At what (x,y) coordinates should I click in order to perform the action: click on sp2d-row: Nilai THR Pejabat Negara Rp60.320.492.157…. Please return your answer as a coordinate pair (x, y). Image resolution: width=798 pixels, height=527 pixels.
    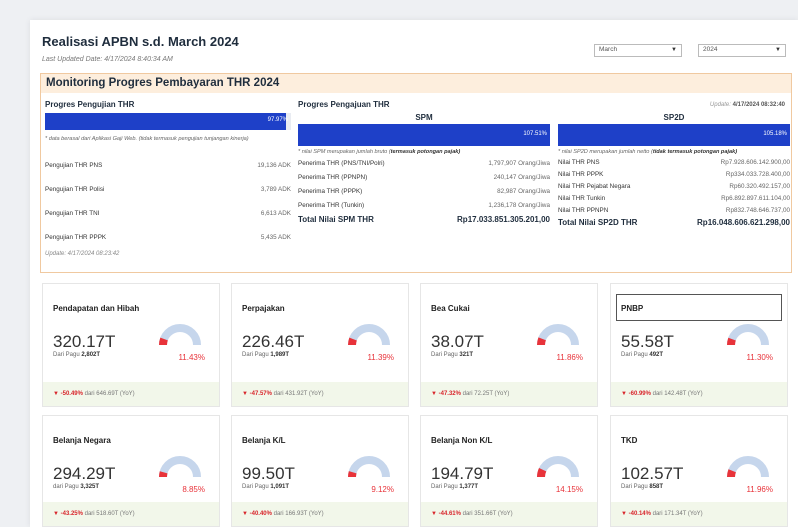
    Looking at the image, I should click on (674, 186).